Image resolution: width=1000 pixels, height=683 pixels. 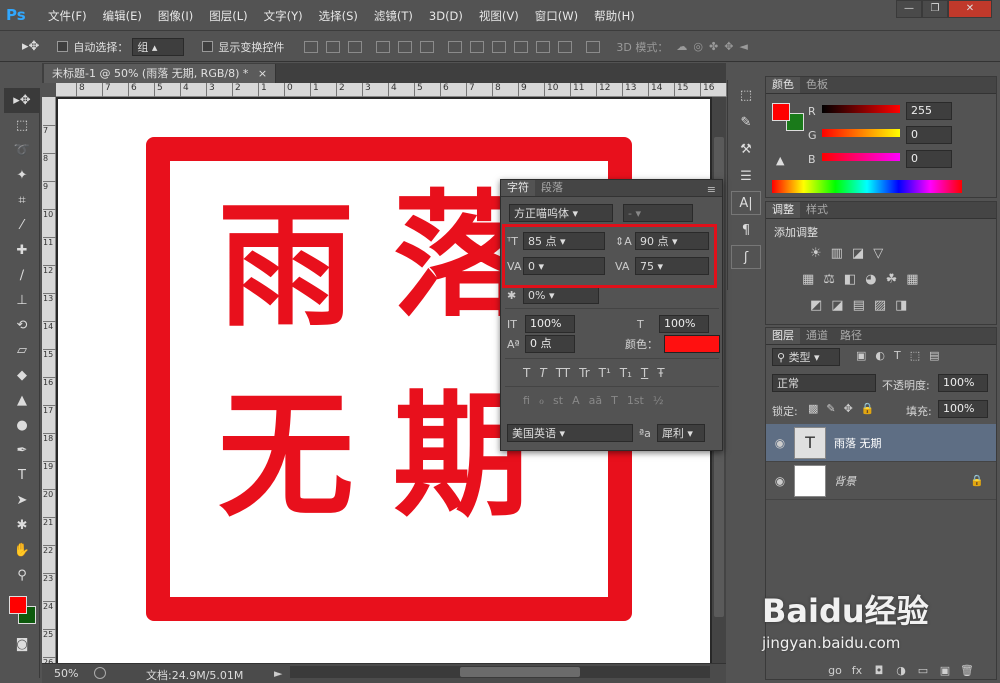 What do you see at coordinates (338, 16) in the screenshot?
I see `menu-select: 选择(S)` at bounding box center [338, 16].